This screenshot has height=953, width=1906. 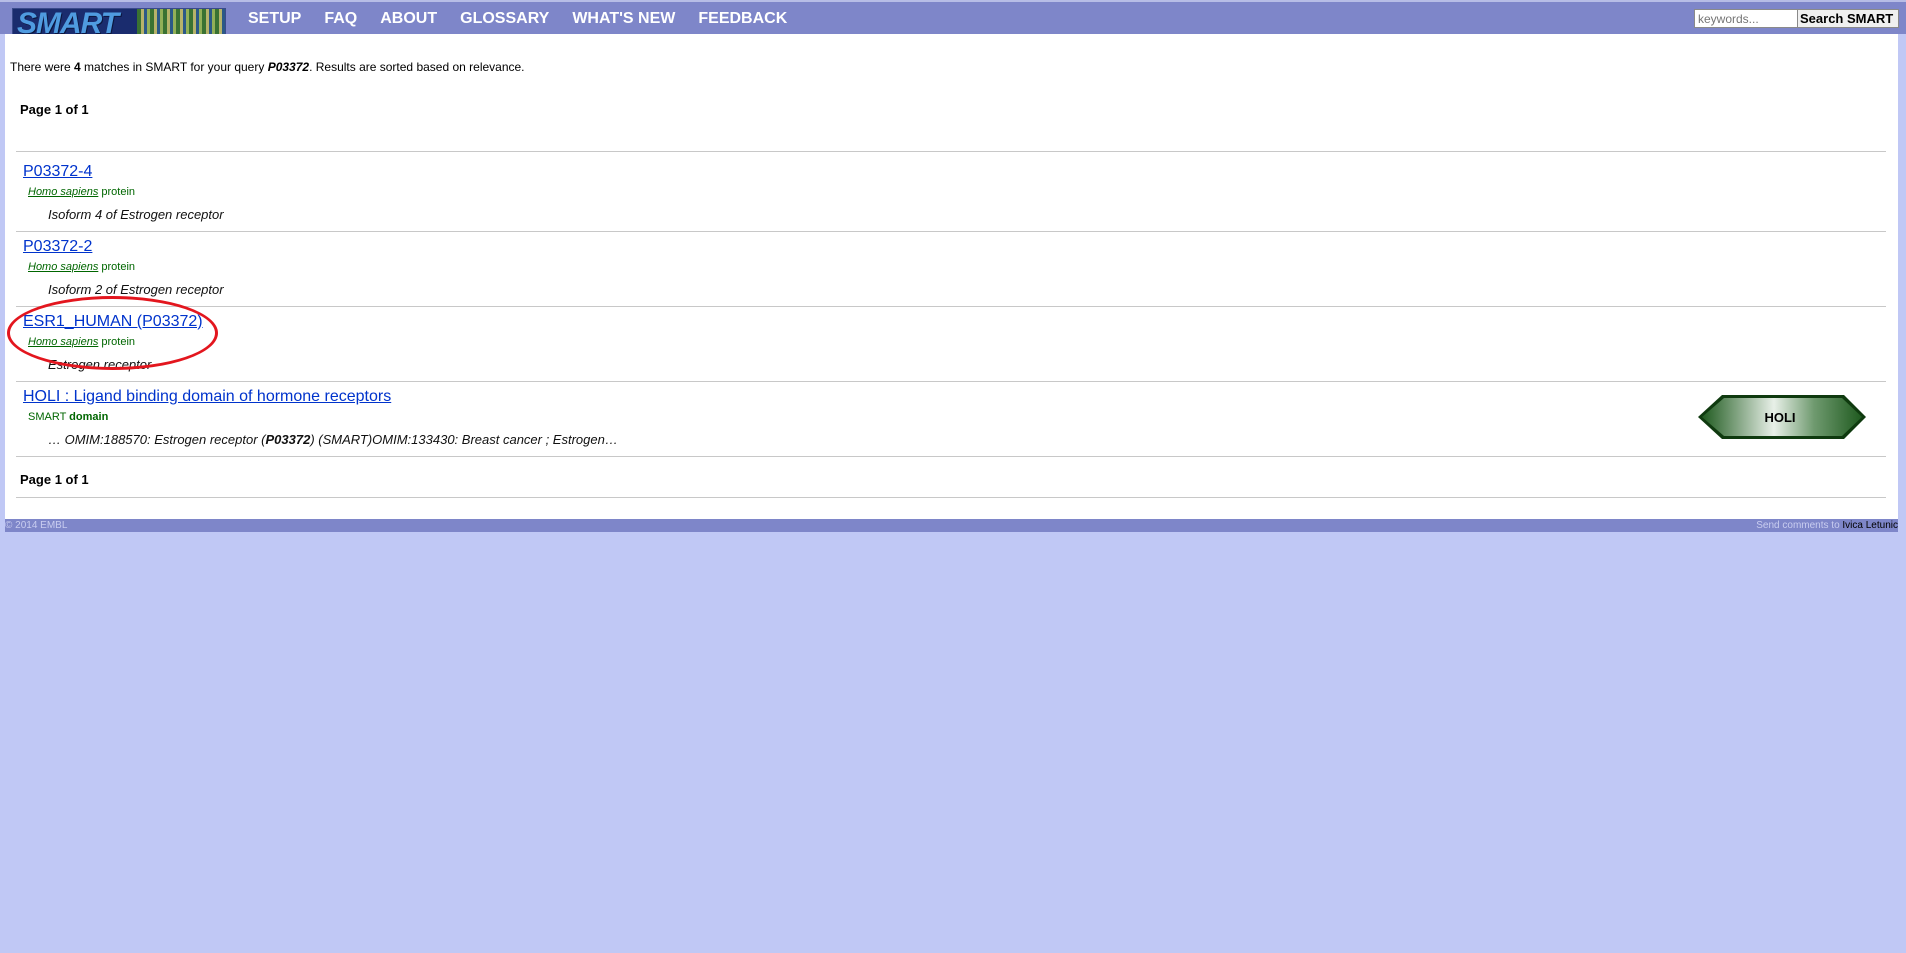 I want to click on pager-top: Page 1 of 1, so click(x=54, y=109).